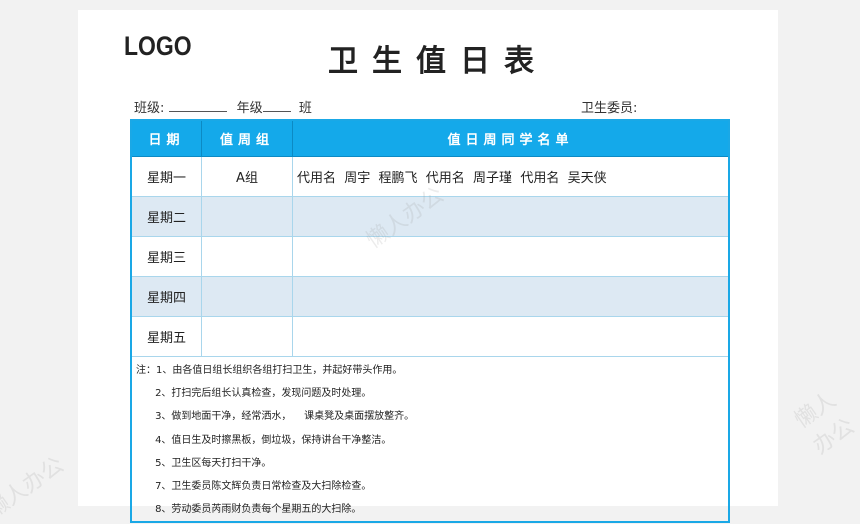  What do you see at coordinates (275, 417) in the screenshot?
I see `note-item: 3、做到地面干净，经常洒水， 课桌凳及桌面摆放整齐。` at bounding box center [275, 417].